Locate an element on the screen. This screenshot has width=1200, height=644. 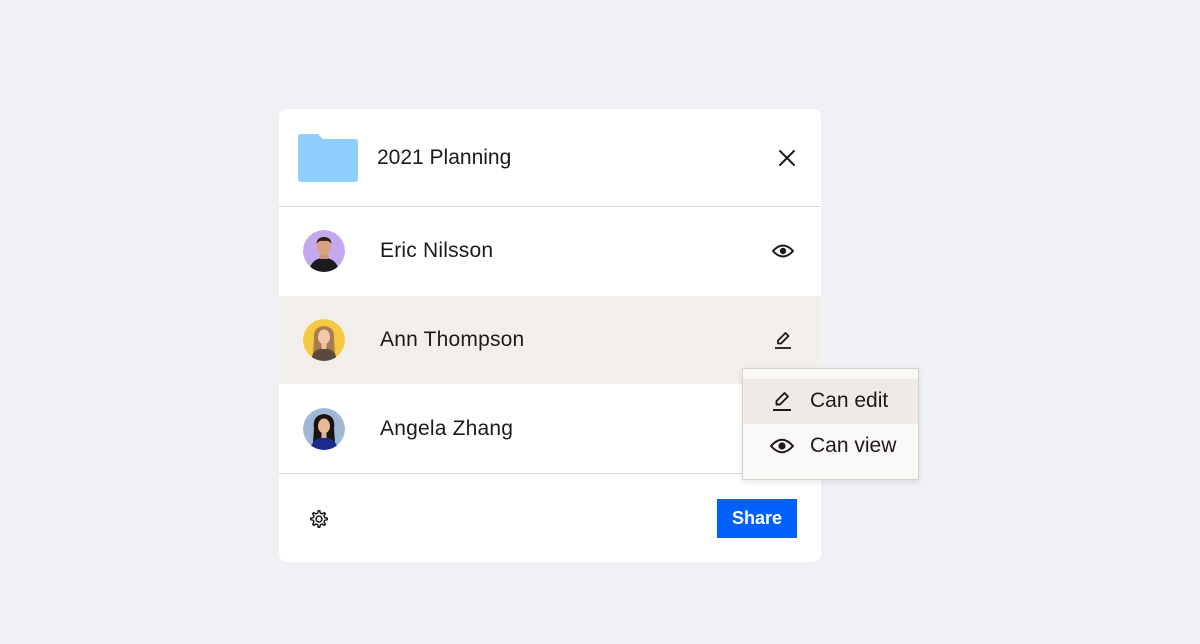
gear-icon is located at coordinates (319, 518).